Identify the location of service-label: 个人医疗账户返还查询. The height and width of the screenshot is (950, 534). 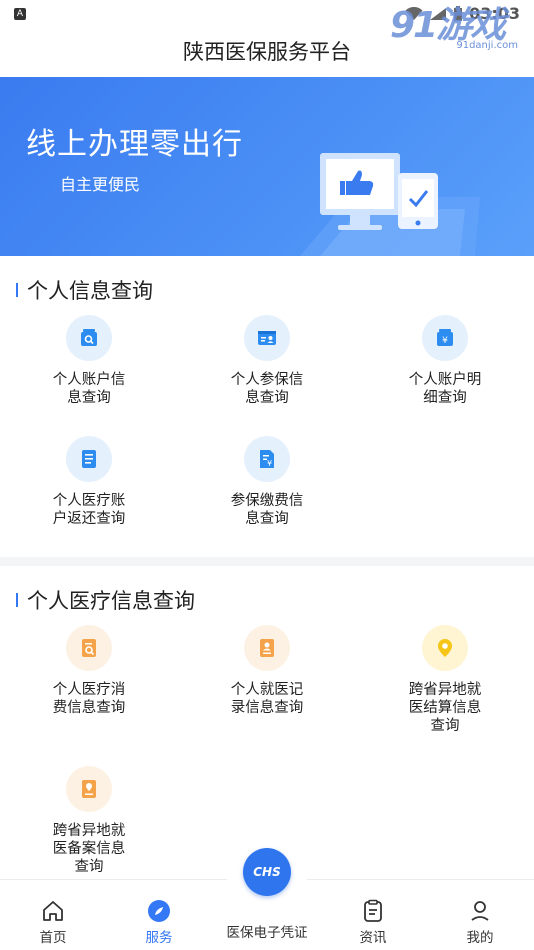
(89, 510).